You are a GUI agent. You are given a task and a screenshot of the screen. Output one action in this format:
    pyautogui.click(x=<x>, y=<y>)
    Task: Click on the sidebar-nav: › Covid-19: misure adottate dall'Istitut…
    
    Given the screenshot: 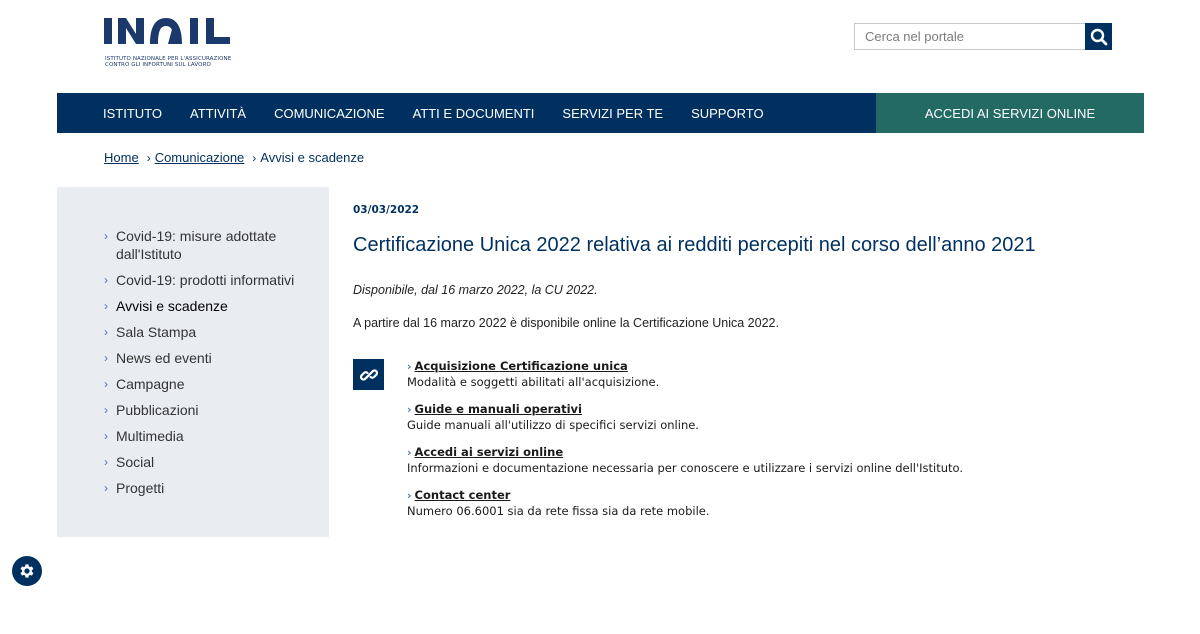 What is the action you would take?
    pyautogui.click(x=193, y=362)
    